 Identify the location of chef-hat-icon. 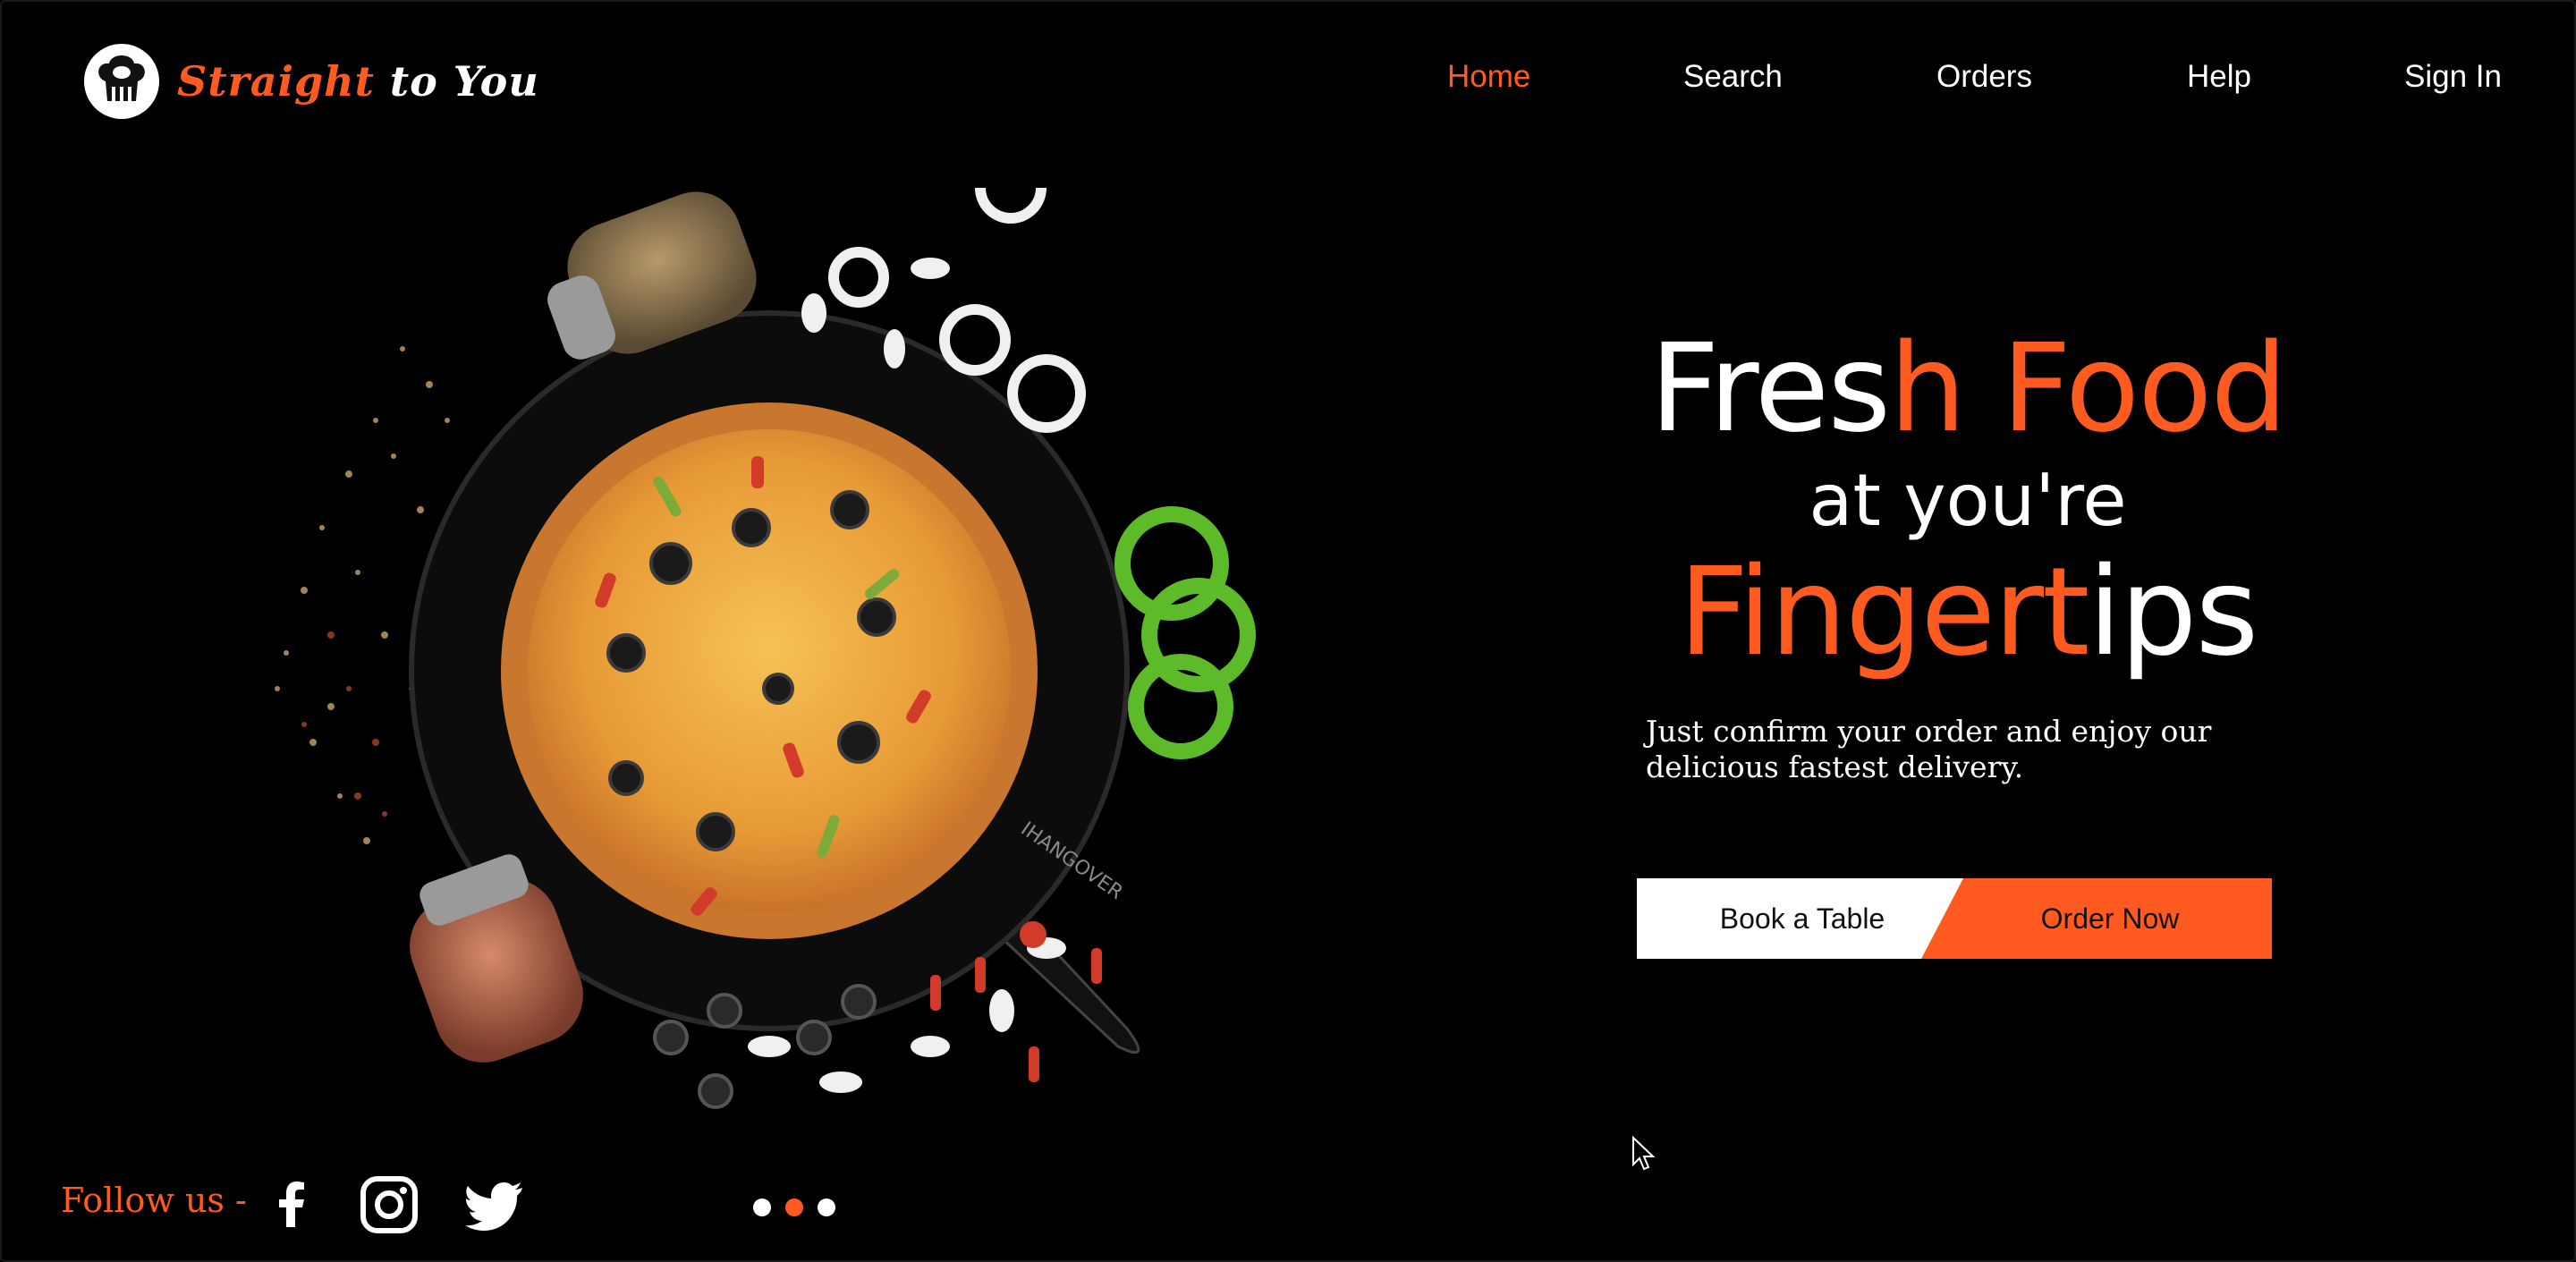
(121, 81).